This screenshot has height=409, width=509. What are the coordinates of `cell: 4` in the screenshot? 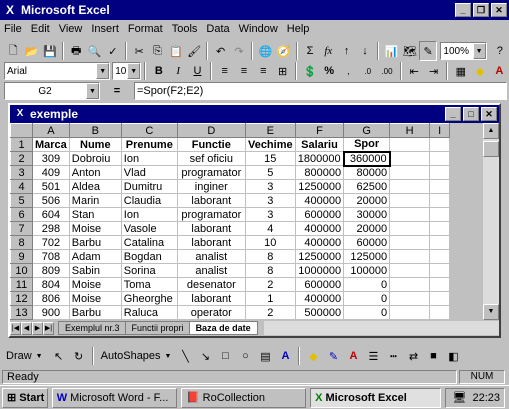 It's located at (270, 228).